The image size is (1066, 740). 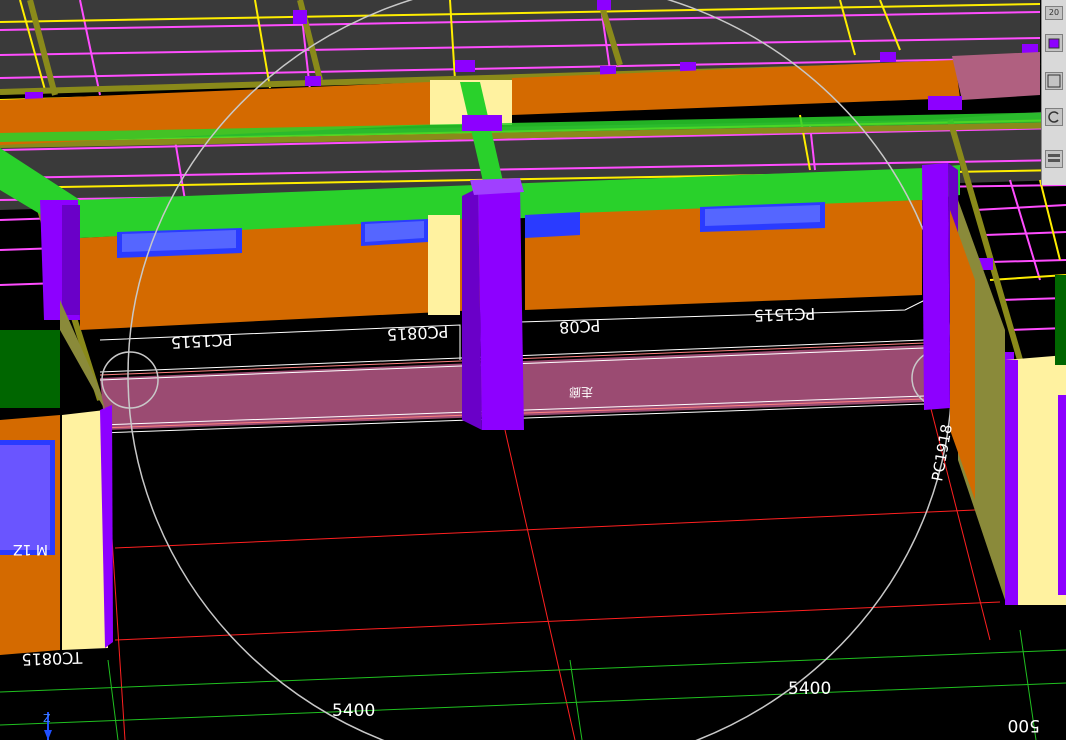 I want to click on label-pc0815-left: PC0815, so click(x=417, y=333).